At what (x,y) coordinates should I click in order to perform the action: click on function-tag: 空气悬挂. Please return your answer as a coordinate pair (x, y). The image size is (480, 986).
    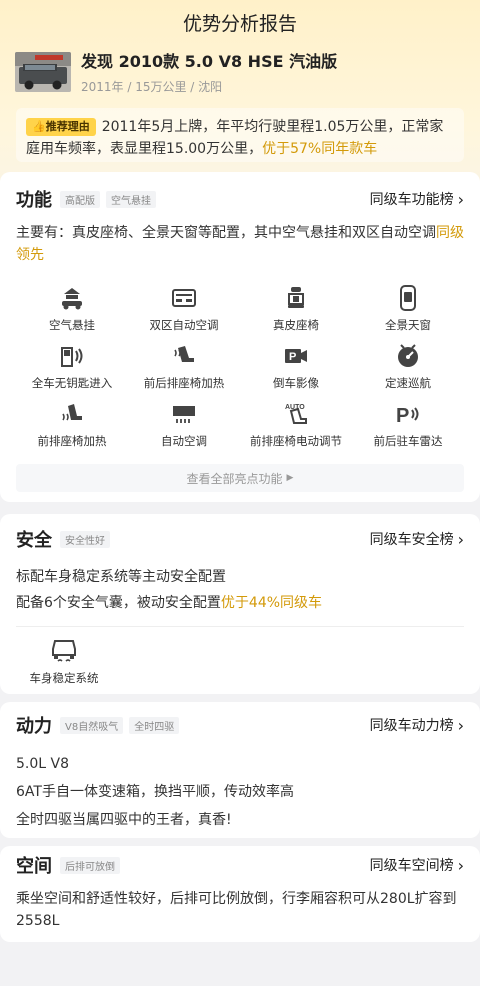
    Looking at the image, I should click on (131, 199).